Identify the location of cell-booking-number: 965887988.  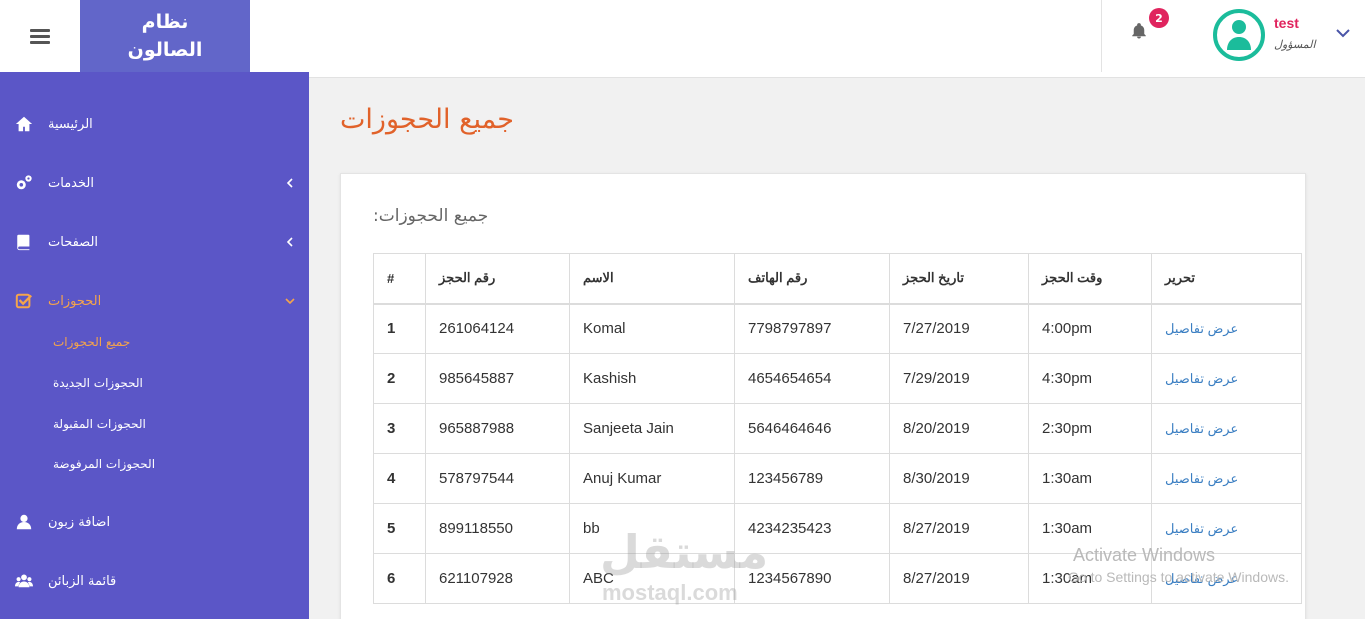
(497, 428).